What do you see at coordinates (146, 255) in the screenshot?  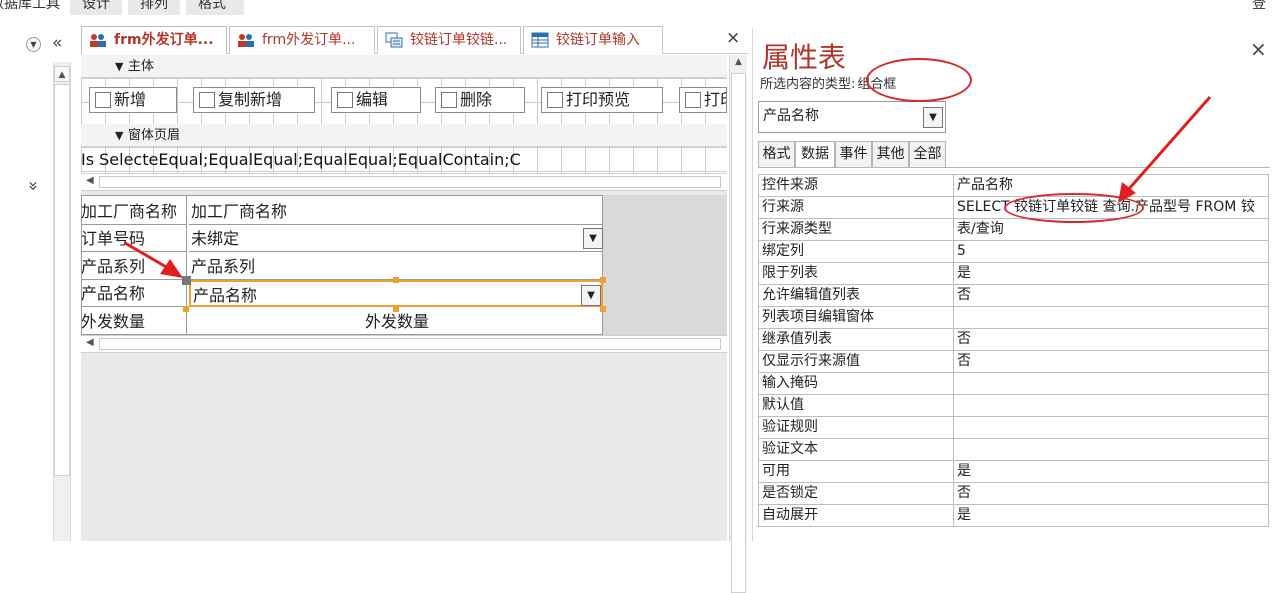 I see `annotation-arrow-combobox` at bounding box center [146, 255].